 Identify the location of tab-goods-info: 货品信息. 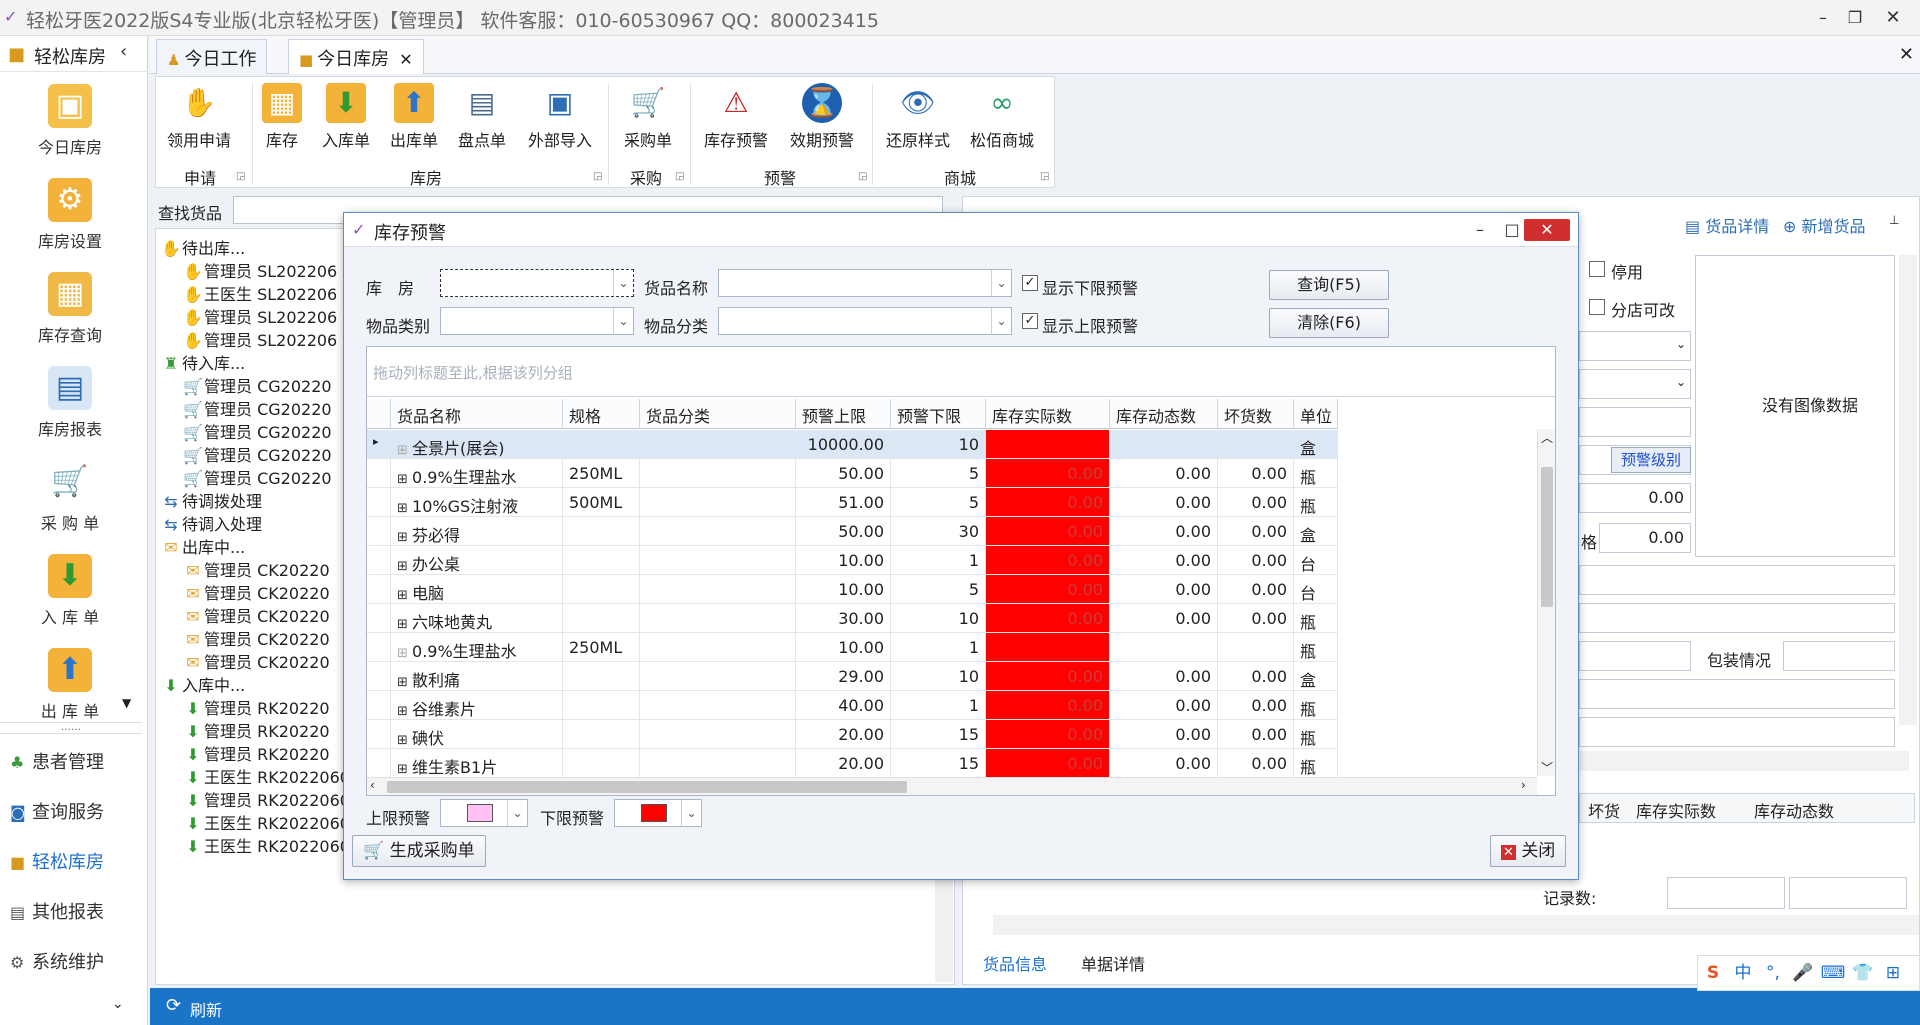
(1015, 963).